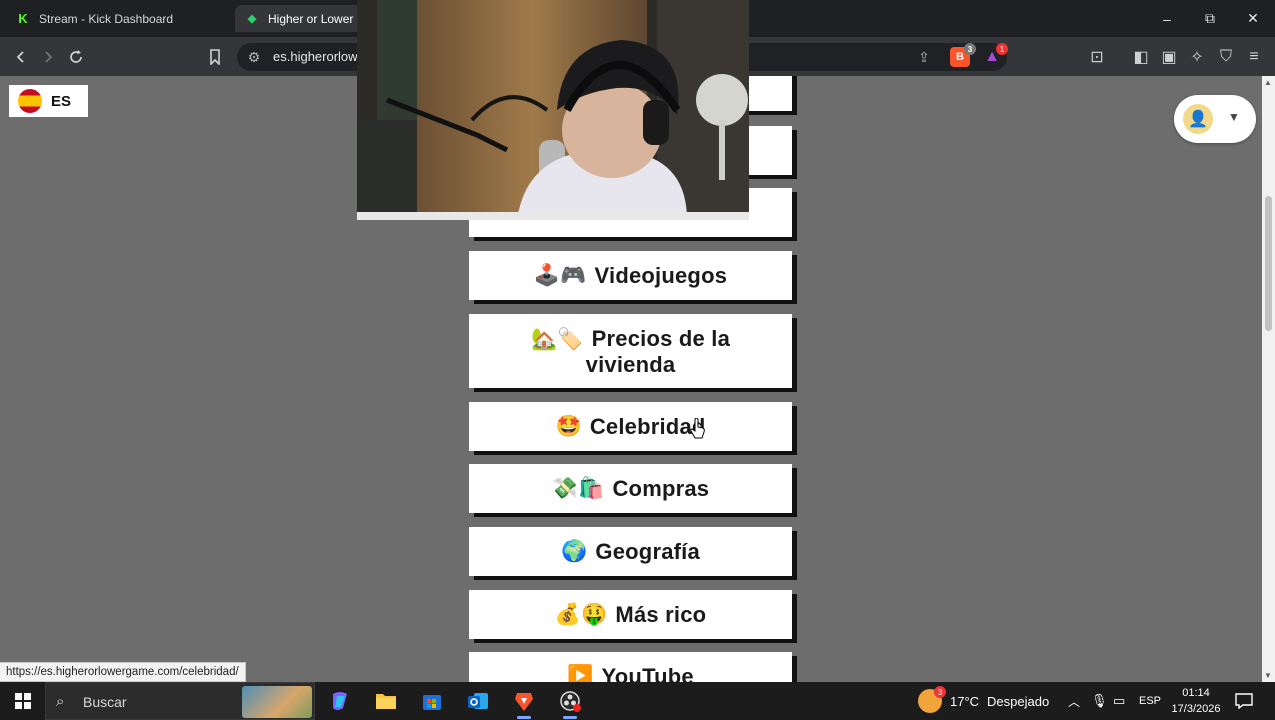  I want to click on category-label: Precios de la vivienda, so click(658, 351).